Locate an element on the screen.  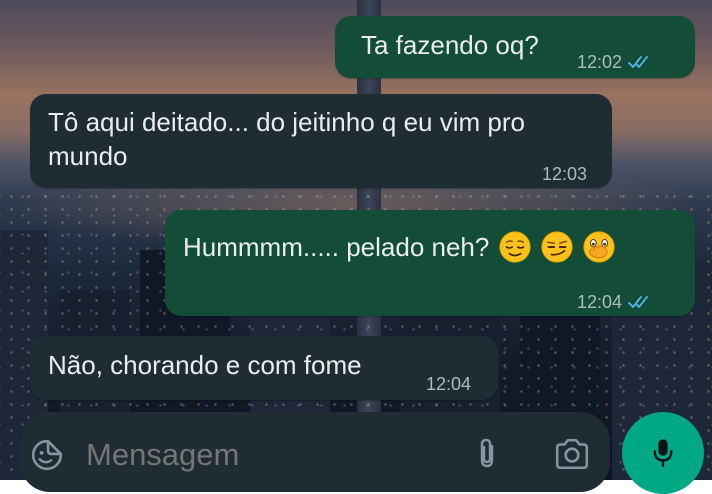
message-meta: 12:03 is located at coordinates (564, 174).